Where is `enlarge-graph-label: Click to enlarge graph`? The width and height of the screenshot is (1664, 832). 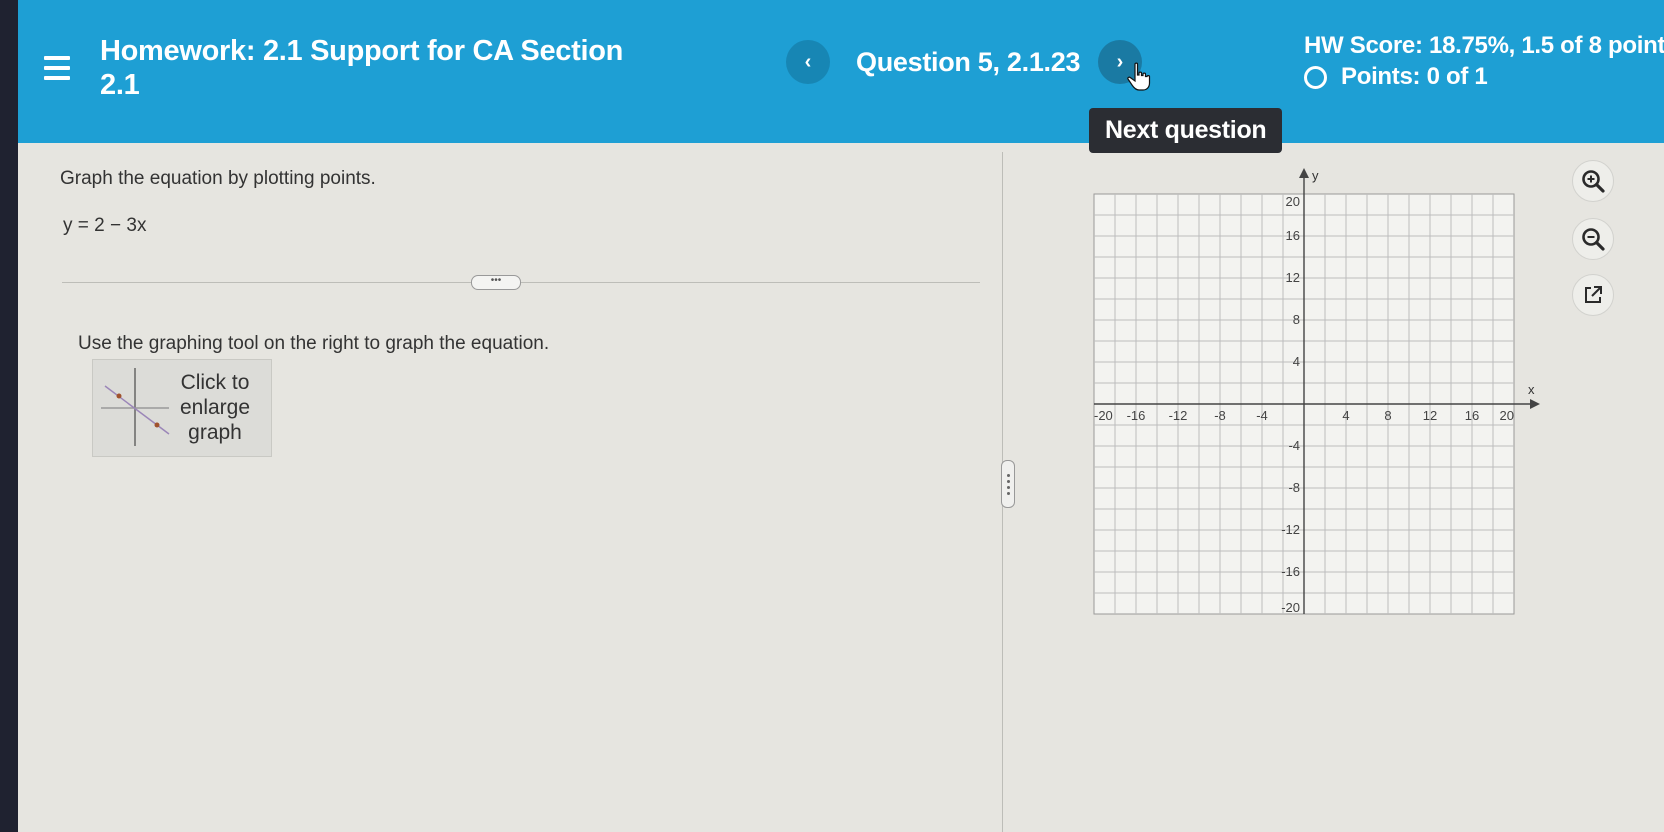
enlarge-graph-label: Click to enlarge graph is located at coordinates (215, 407).